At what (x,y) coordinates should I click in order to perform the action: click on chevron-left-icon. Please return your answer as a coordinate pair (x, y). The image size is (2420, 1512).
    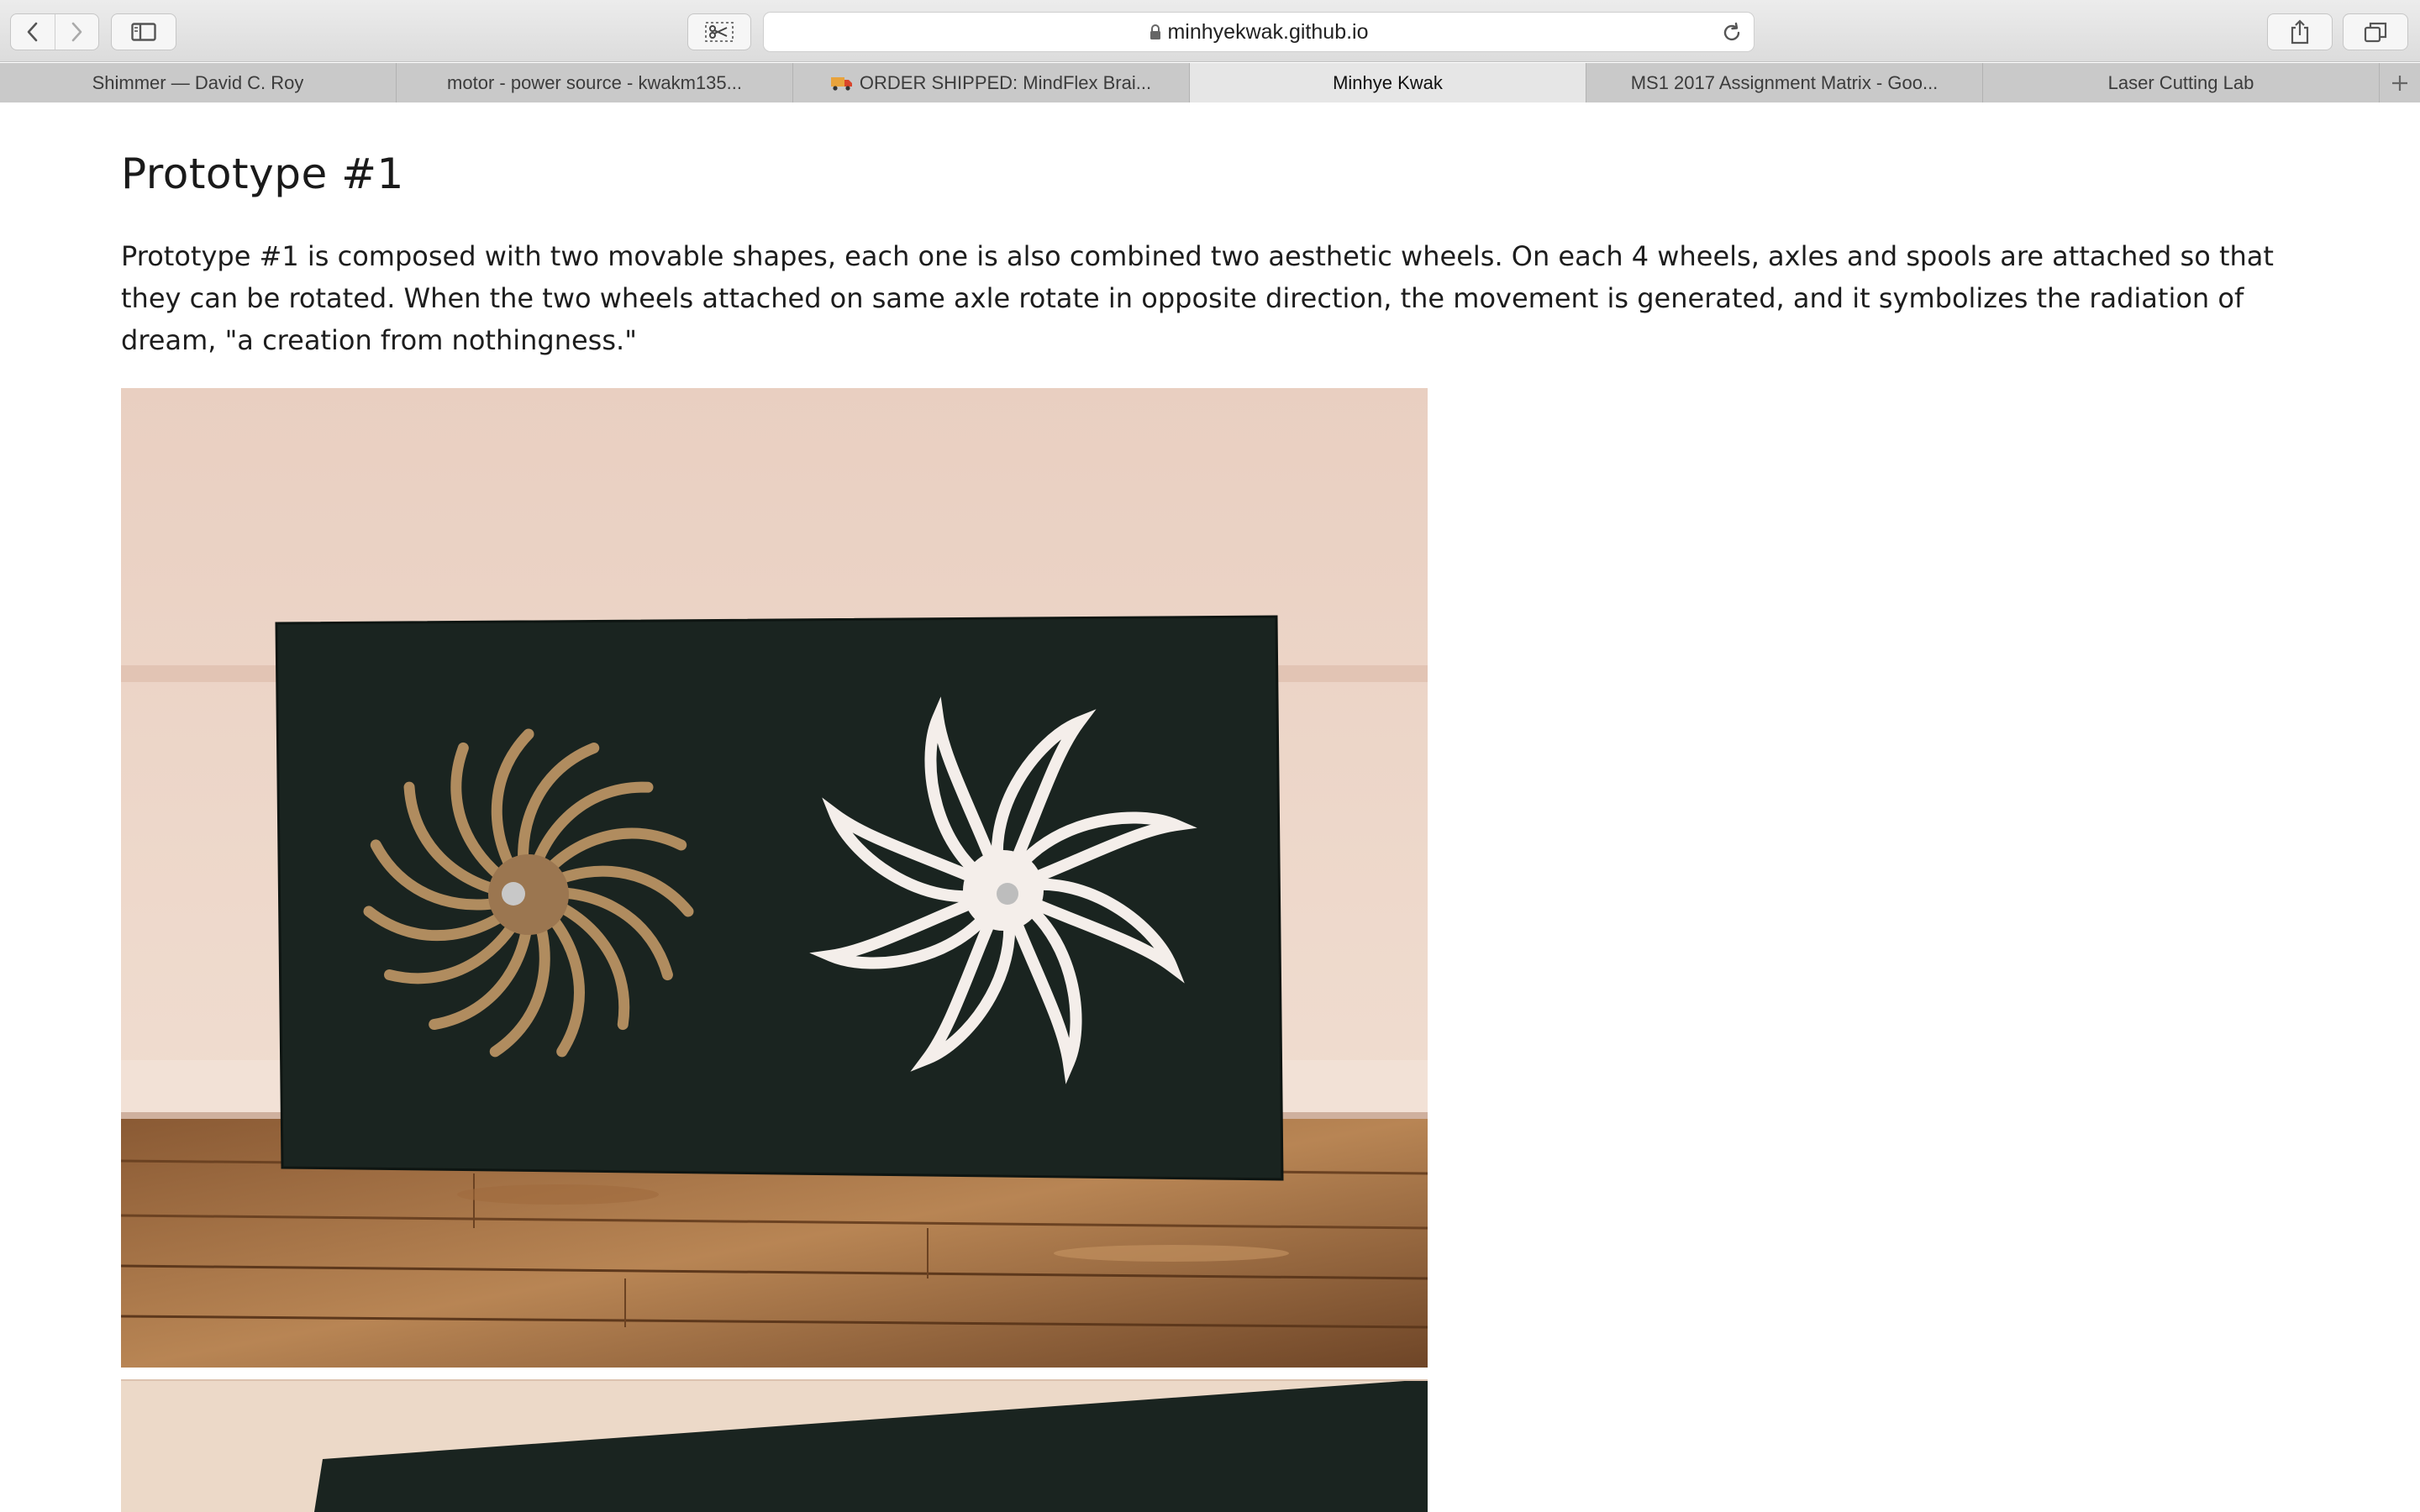
    Looking at the image, I should click on (33, 32).